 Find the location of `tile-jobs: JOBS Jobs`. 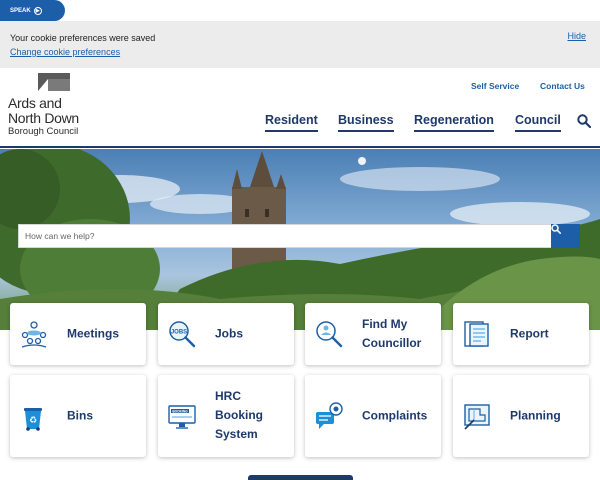

tile-jobs: JOBS Jobs is located at coordinates (226, 334).